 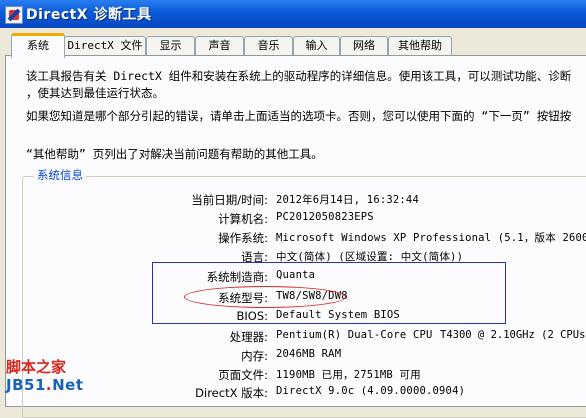 What do you see at coordinates (513, 335) in the screenshot?
I see `info-value-cpu-speed: T4300 @ 2.10GHz (2 CPUs)` at bounding box center [513, 335].